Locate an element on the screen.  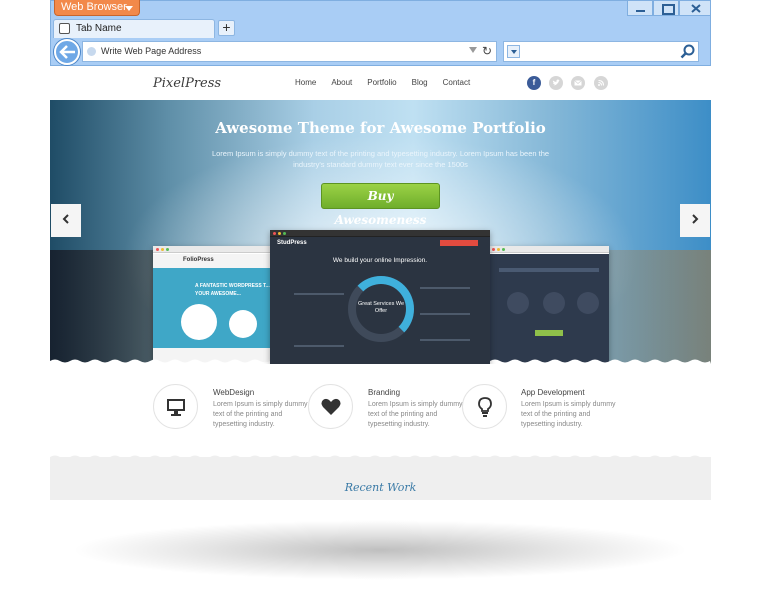
arrow-left-icon is located at coordinates (67, 52).